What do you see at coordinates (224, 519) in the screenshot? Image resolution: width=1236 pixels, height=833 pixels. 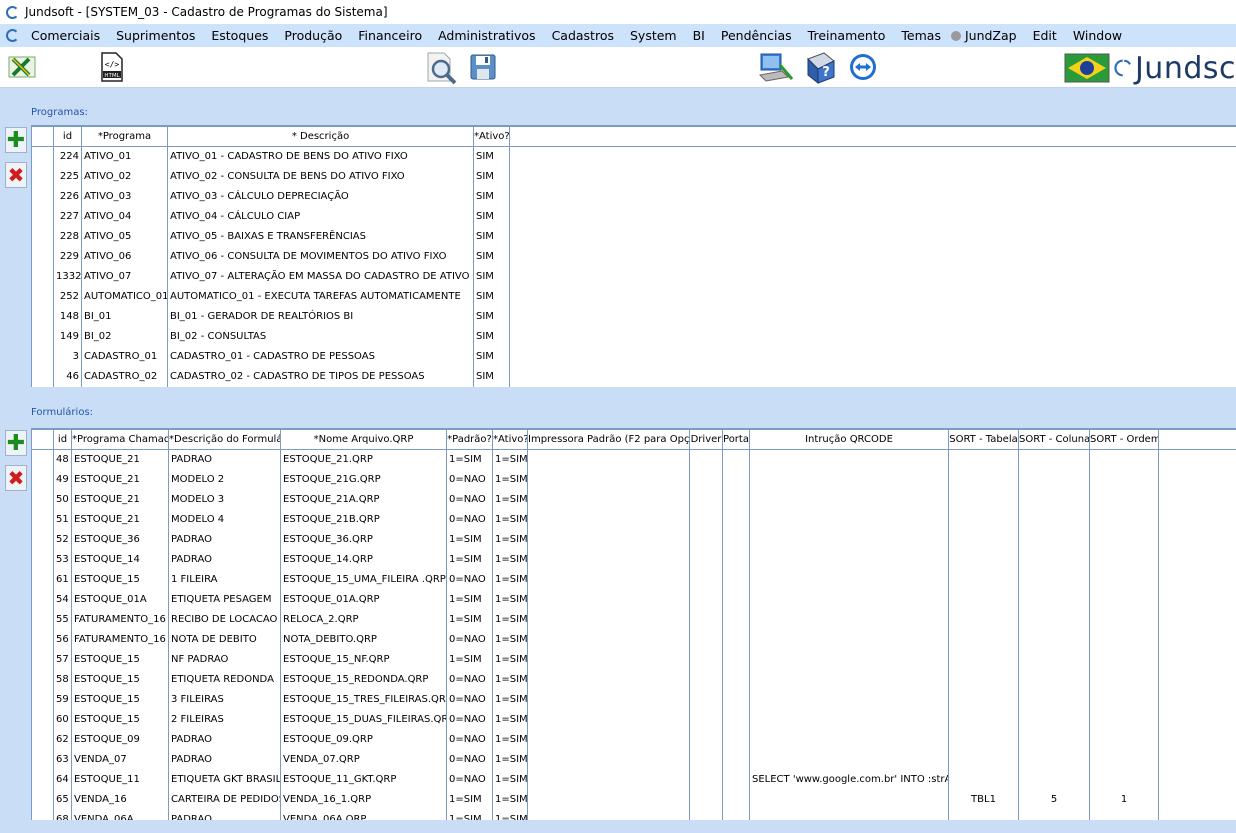 I see `table-cell: MODELO 4` at bounding box center [224, 519].